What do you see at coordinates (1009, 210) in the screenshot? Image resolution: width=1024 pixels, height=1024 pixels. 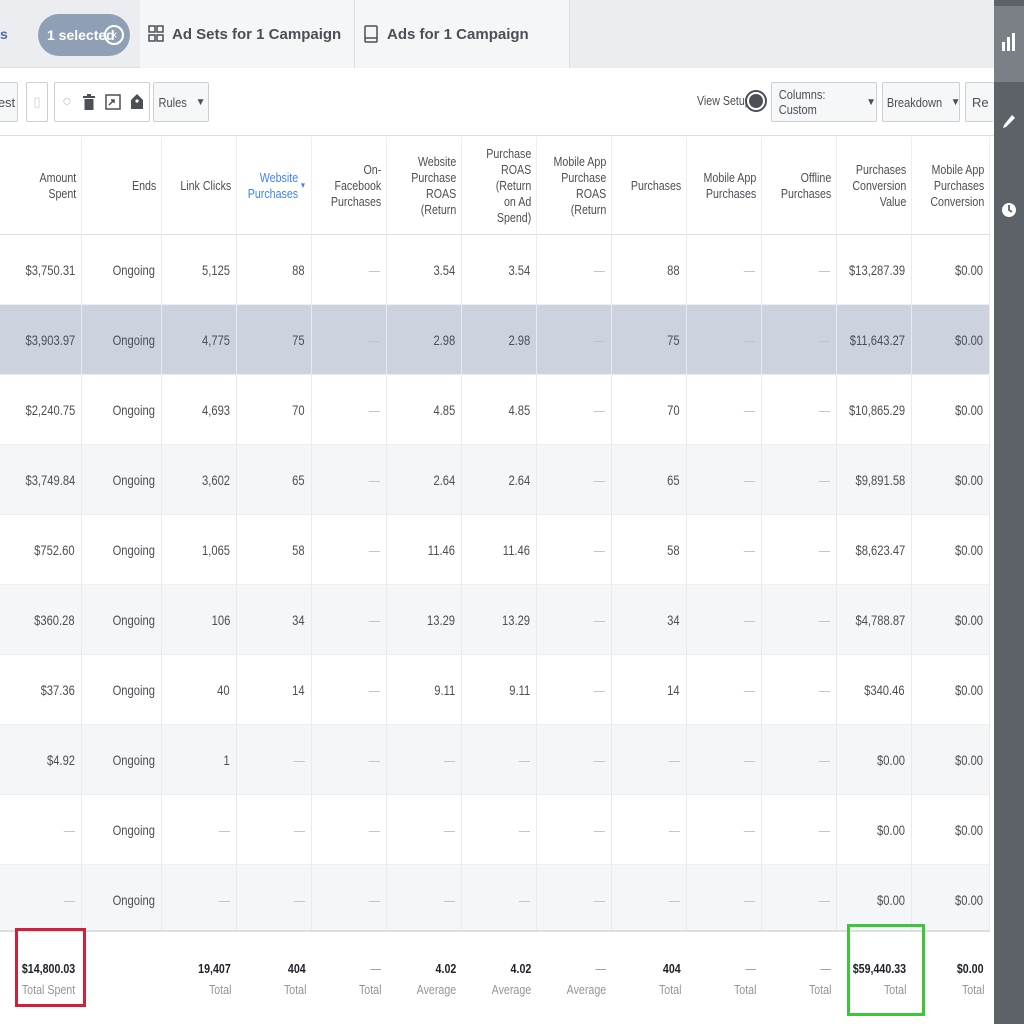 I see `clock-icon` at bounding box center [1009, 210].